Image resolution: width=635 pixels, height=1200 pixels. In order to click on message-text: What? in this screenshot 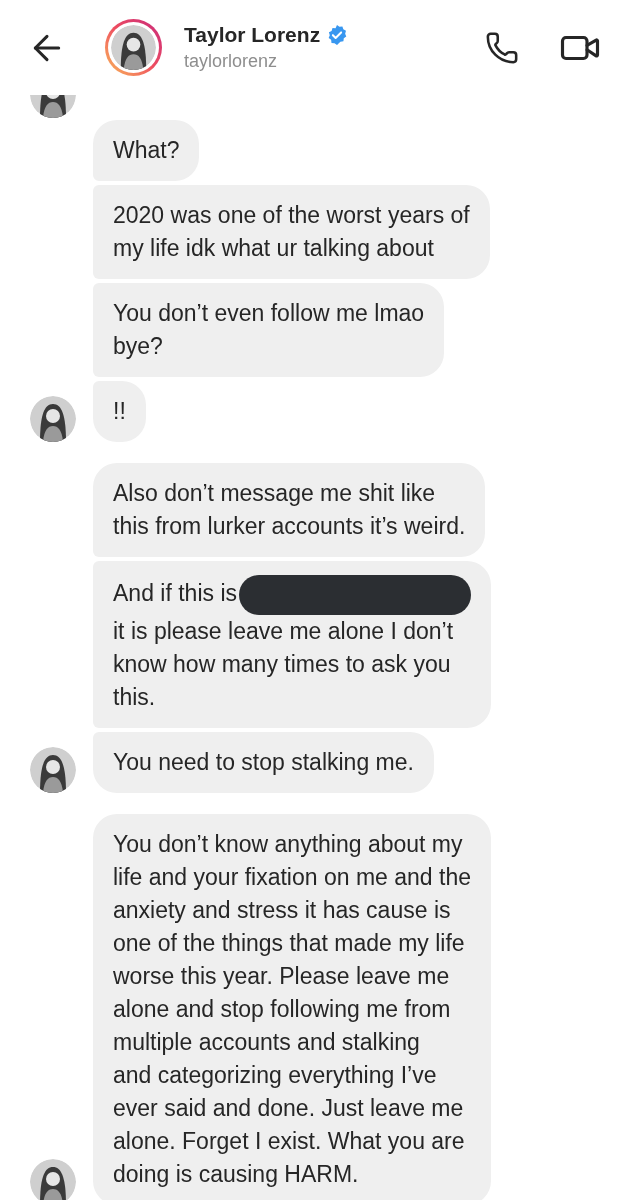, I will do `click(146, 150)`.